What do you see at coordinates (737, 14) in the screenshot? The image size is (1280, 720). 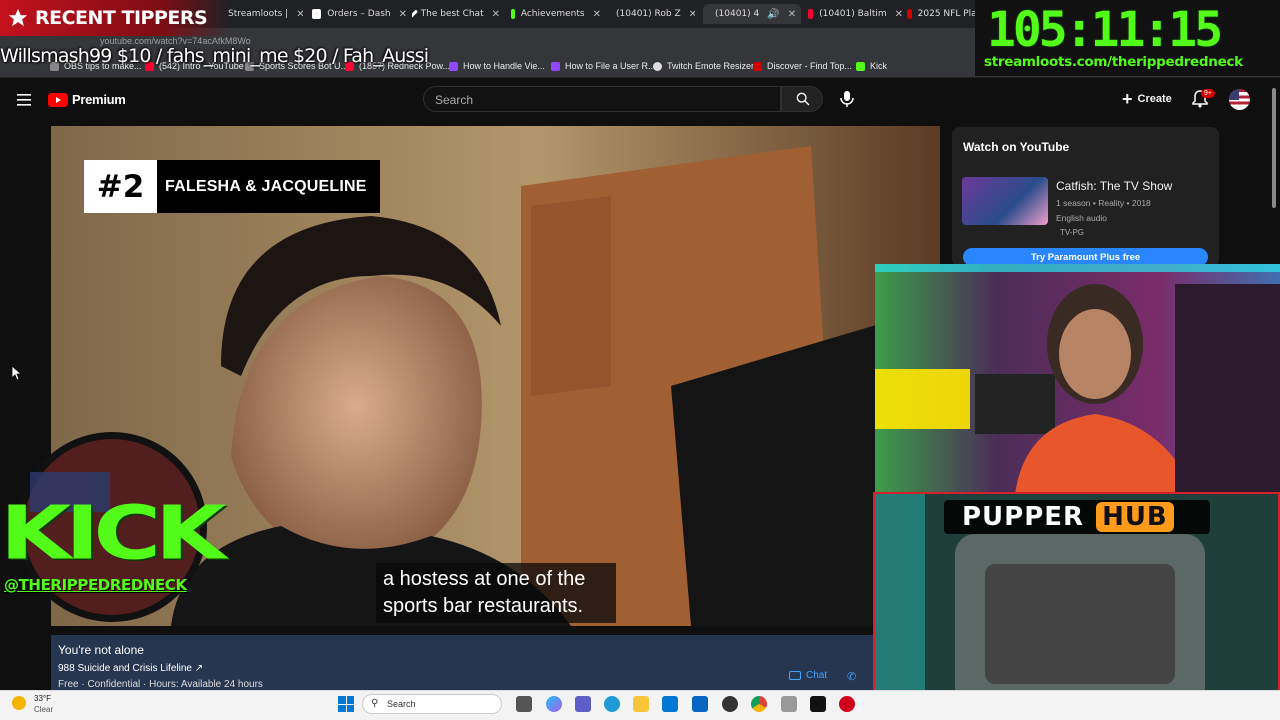 I see `tab-label: (10401) 4` at bounding box center [737, 14].